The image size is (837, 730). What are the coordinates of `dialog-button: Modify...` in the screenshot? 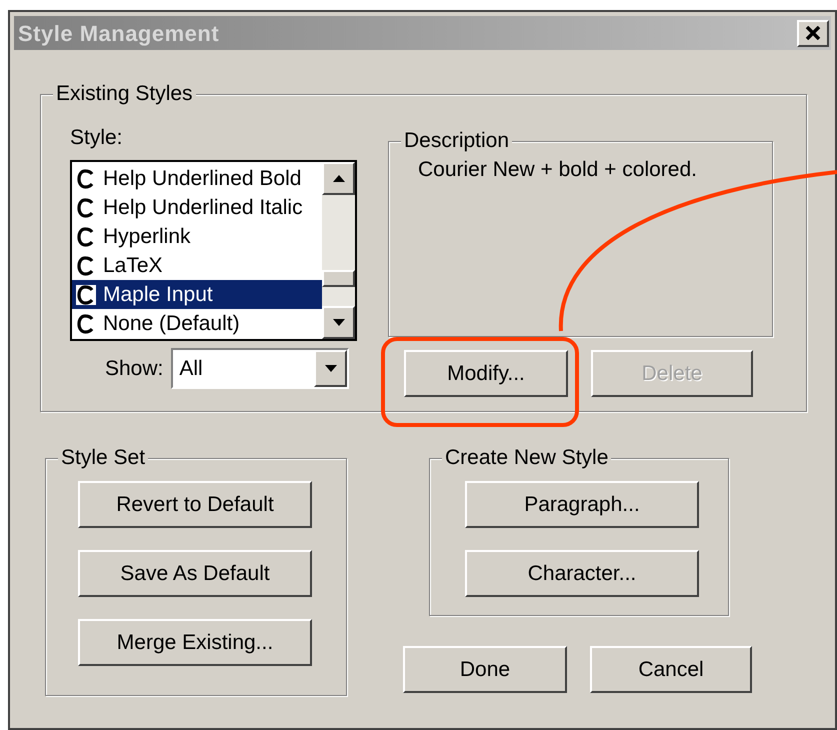 It's located at (486, 373).